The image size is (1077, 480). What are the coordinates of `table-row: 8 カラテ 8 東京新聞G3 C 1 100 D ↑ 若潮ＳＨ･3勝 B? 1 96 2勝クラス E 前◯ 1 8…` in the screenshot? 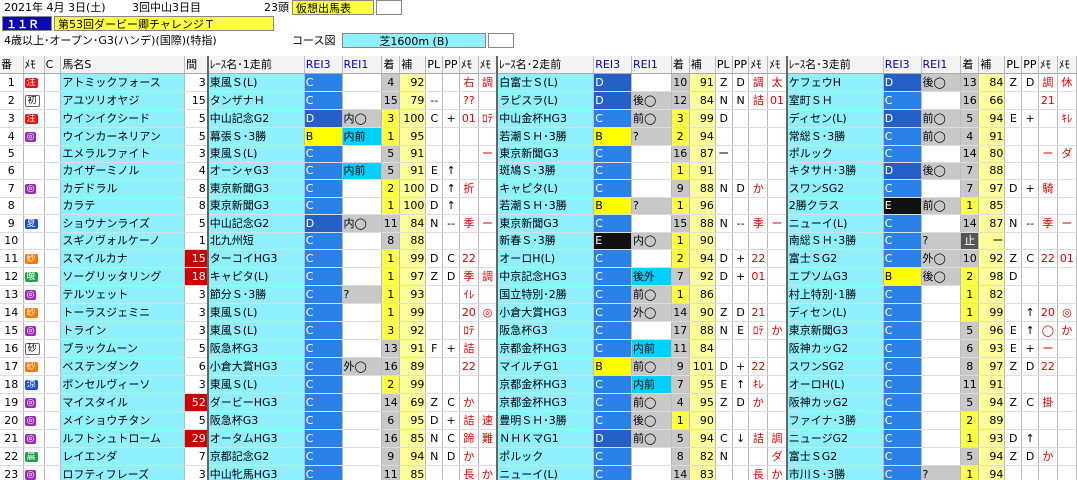 It's located at (538, 206).